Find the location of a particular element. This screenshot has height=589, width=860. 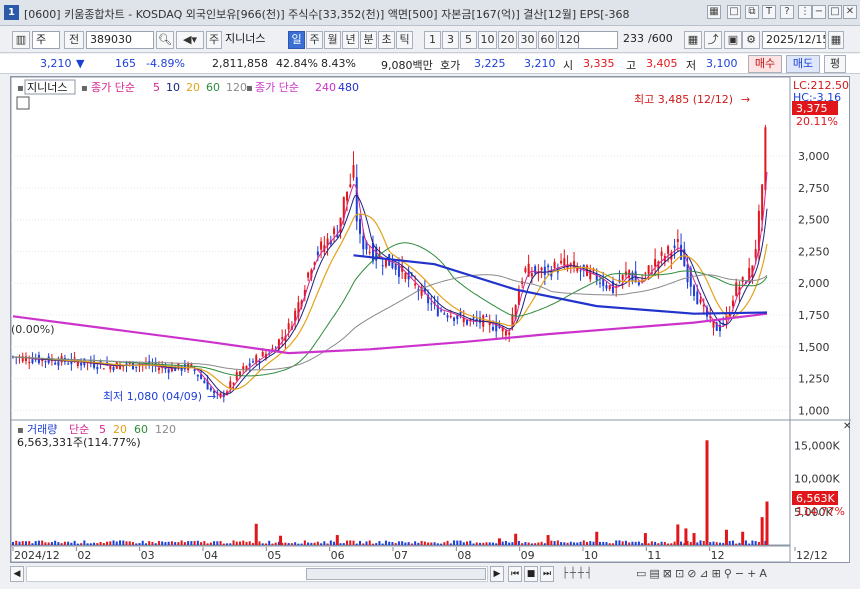

volume-ma-period: 60 is located at coordinates (141, 429).